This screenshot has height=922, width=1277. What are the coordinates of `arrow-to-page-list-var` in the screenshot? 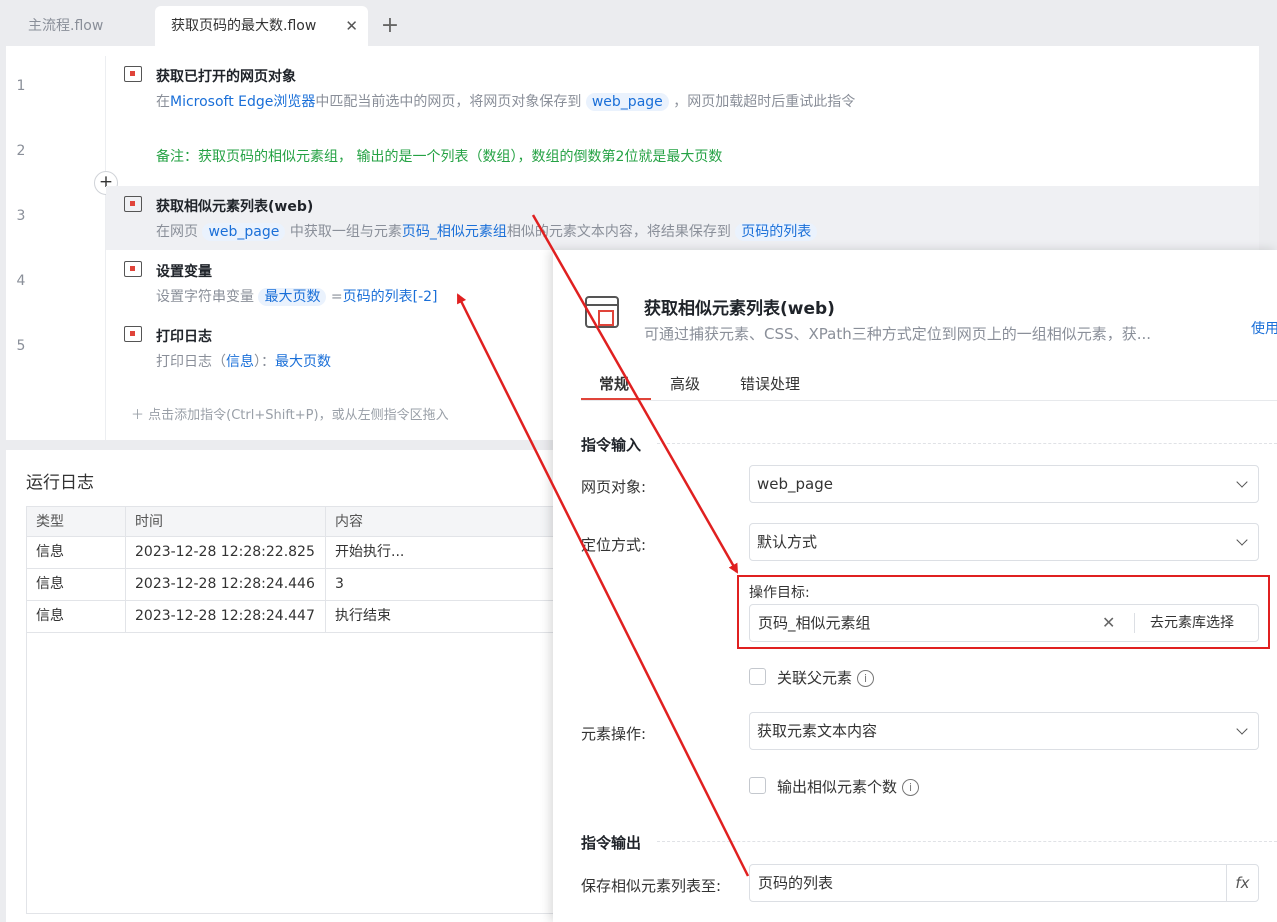 It's located at (603, 585).